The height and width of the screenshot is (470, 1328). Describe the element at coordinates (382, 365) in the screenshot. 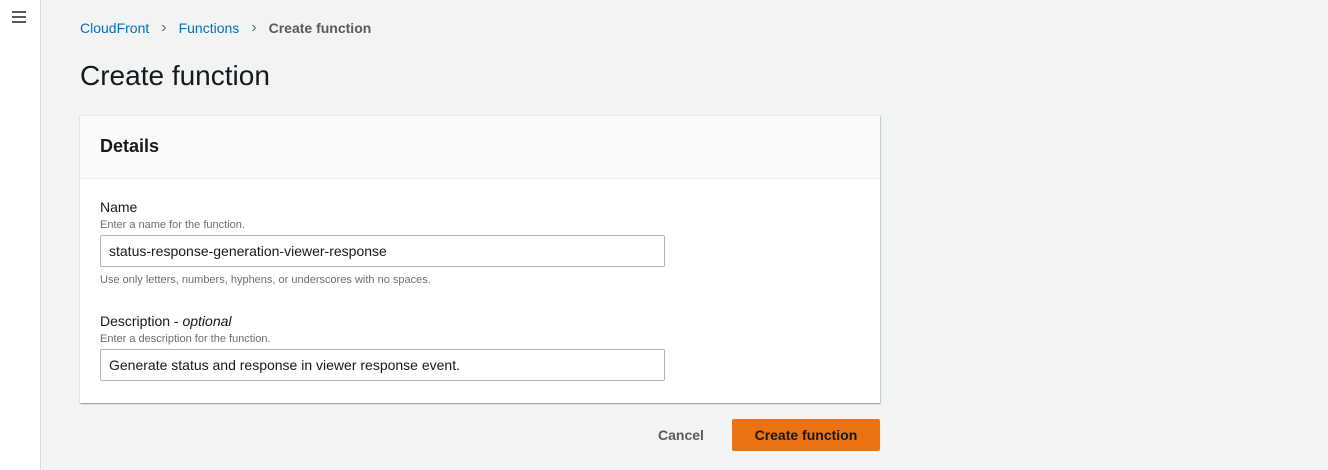

I see `description-input` at that location.